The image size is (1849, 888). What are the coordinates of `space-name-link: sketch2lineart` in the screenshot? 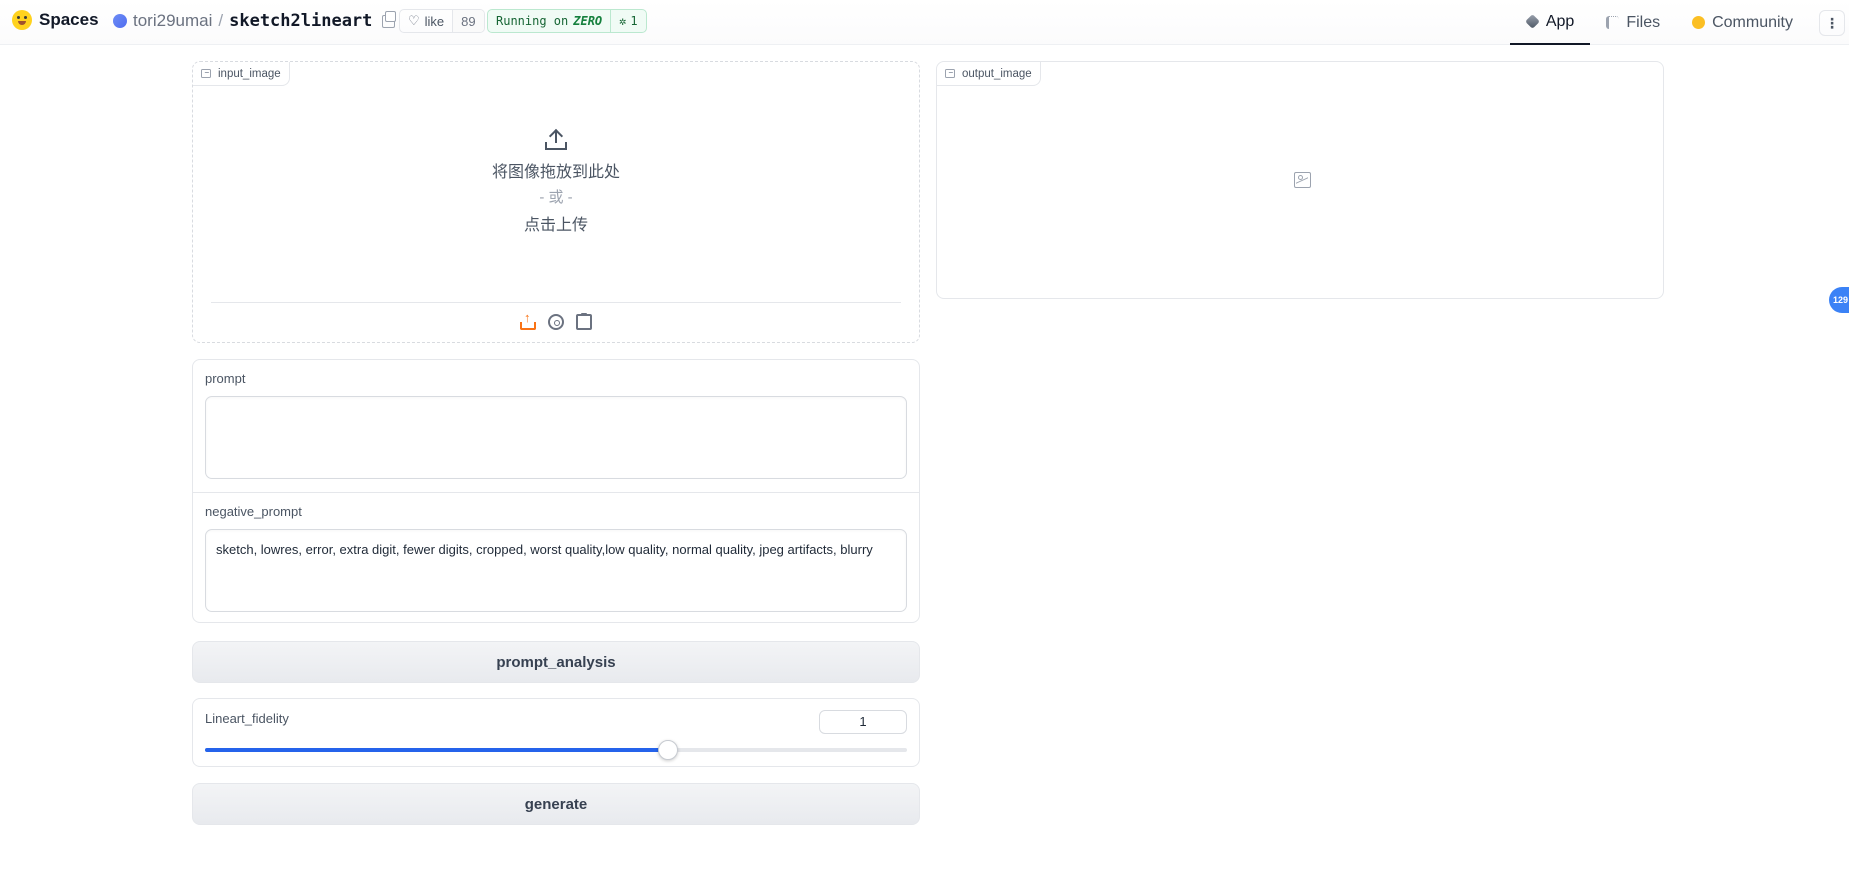 It's located at (300, 21).